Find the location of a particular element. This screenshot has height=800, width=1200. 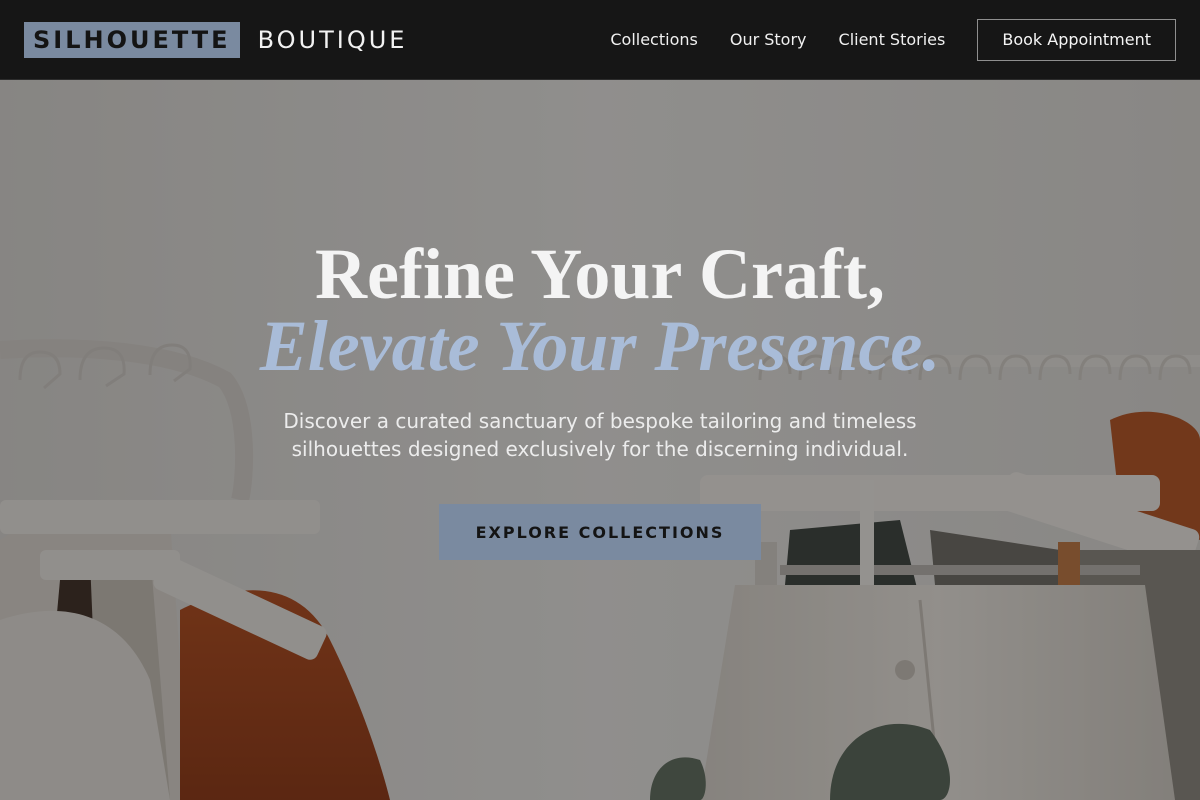

hero-title-line-1: Refine Your Craft, is located at coordinates (600, 274).